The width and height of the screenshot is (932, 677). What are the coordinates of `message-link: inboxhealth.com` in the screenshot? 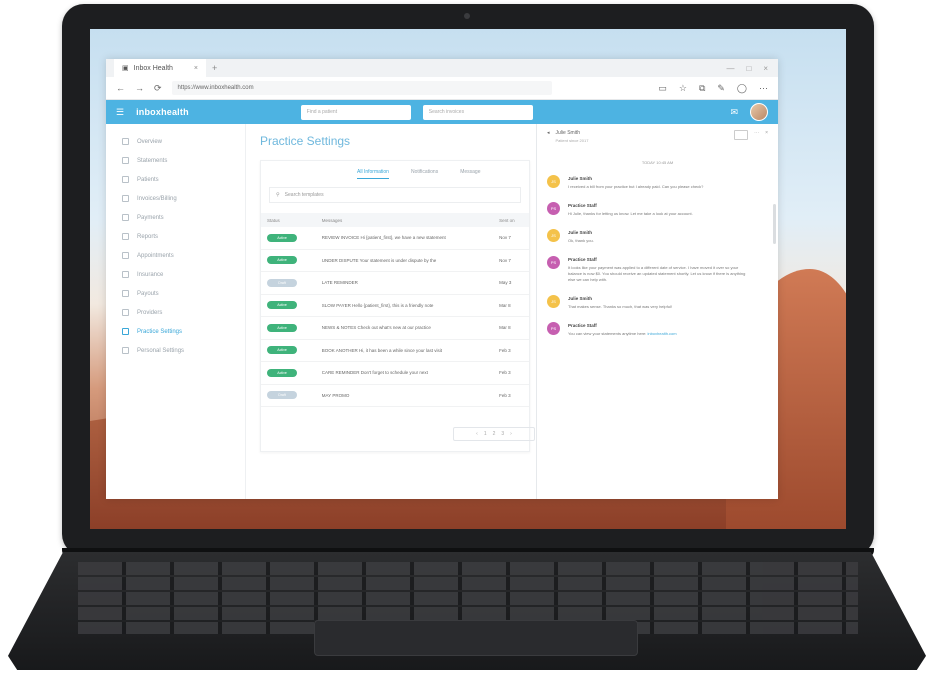 It's located at (661, 333).